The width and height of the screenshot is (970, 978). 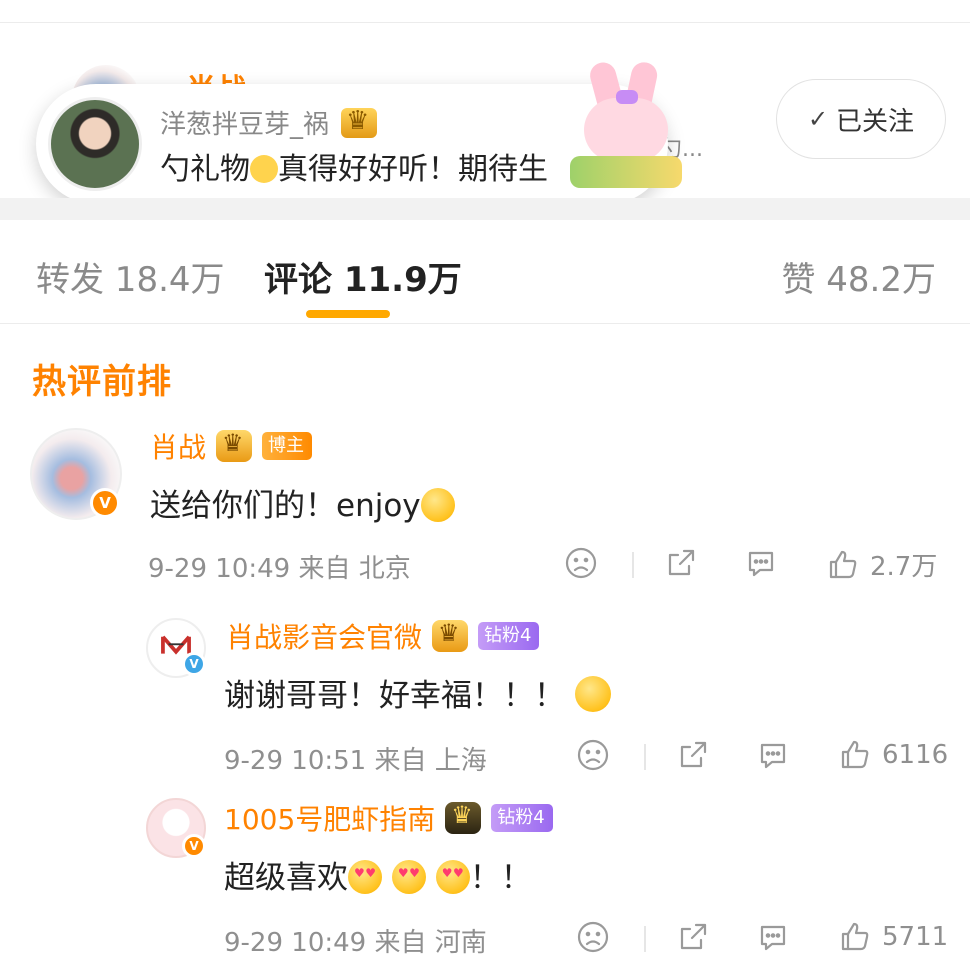 I want to click on active-tab-indicator, so click(x=348, y=314).